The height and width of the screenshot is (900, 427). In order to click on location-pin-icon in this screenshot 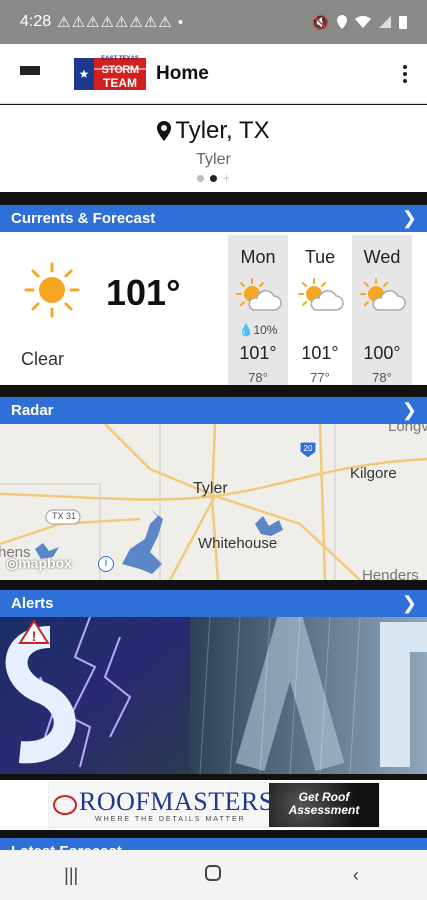, I will do `click(342, 22)`.